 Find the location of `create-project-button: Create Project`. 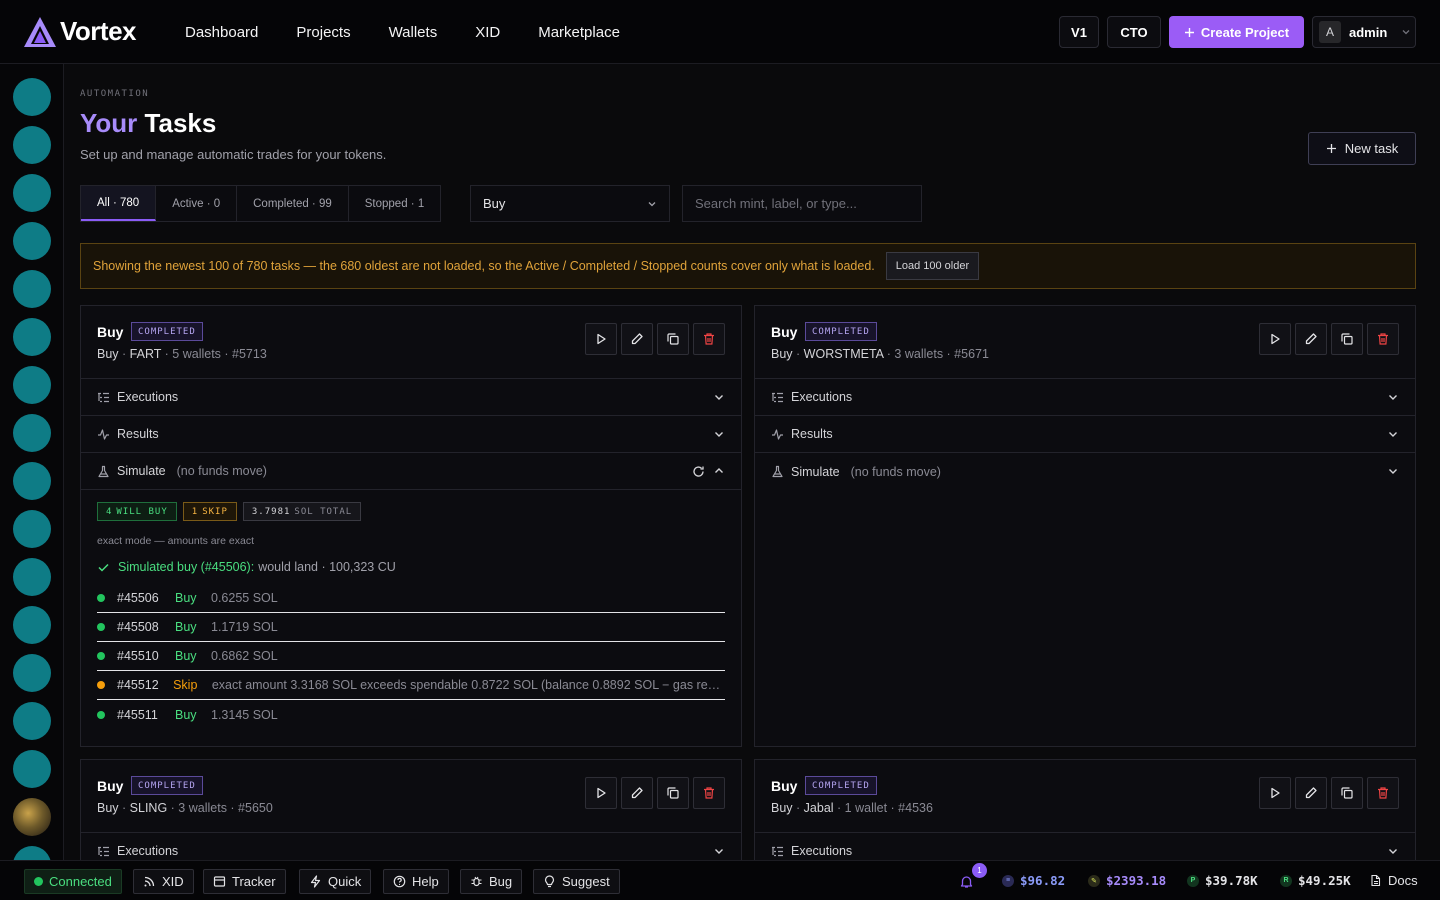

create-project-button: Create Project is located at coordinates (1236, 32).